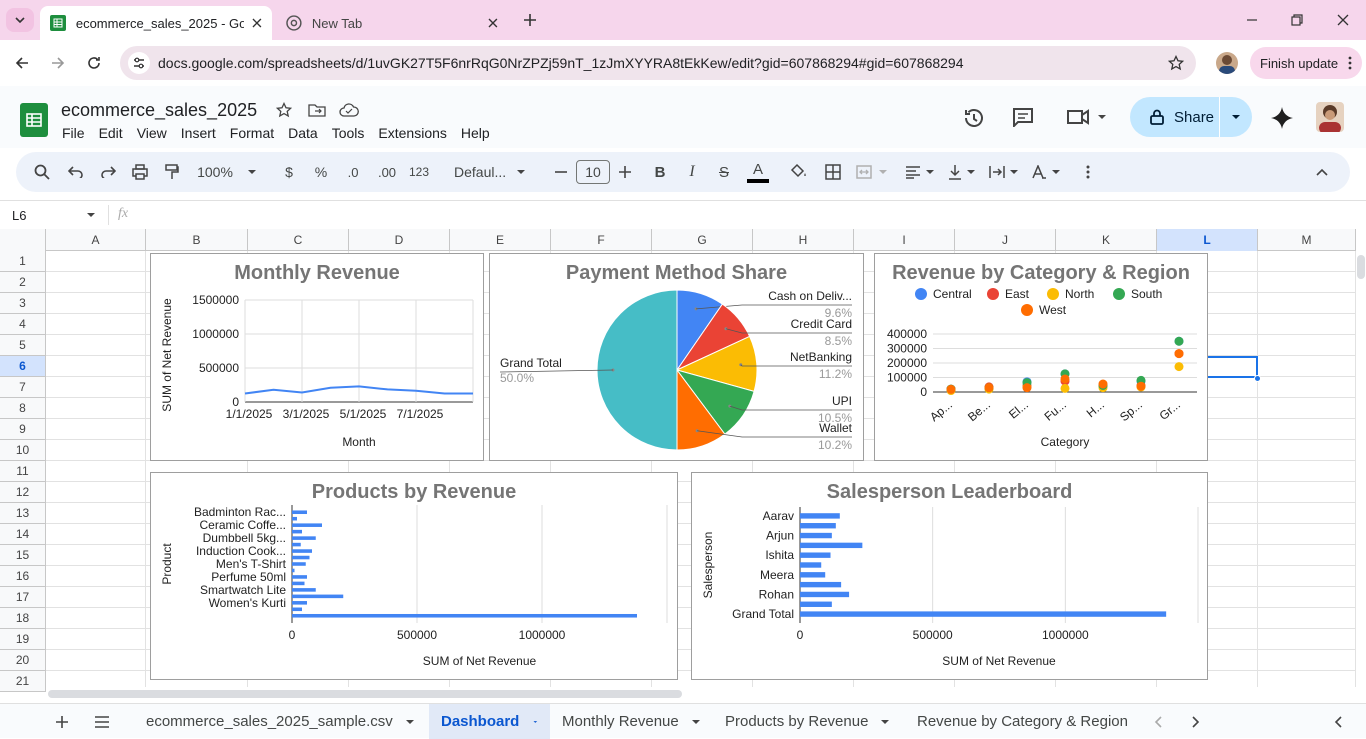 The width and height of the screenshot is (1366, 739). What do you see at coordinates (289, 172) in the screenshot?
I see `currency-button: $` at bounding box center [289, 172].